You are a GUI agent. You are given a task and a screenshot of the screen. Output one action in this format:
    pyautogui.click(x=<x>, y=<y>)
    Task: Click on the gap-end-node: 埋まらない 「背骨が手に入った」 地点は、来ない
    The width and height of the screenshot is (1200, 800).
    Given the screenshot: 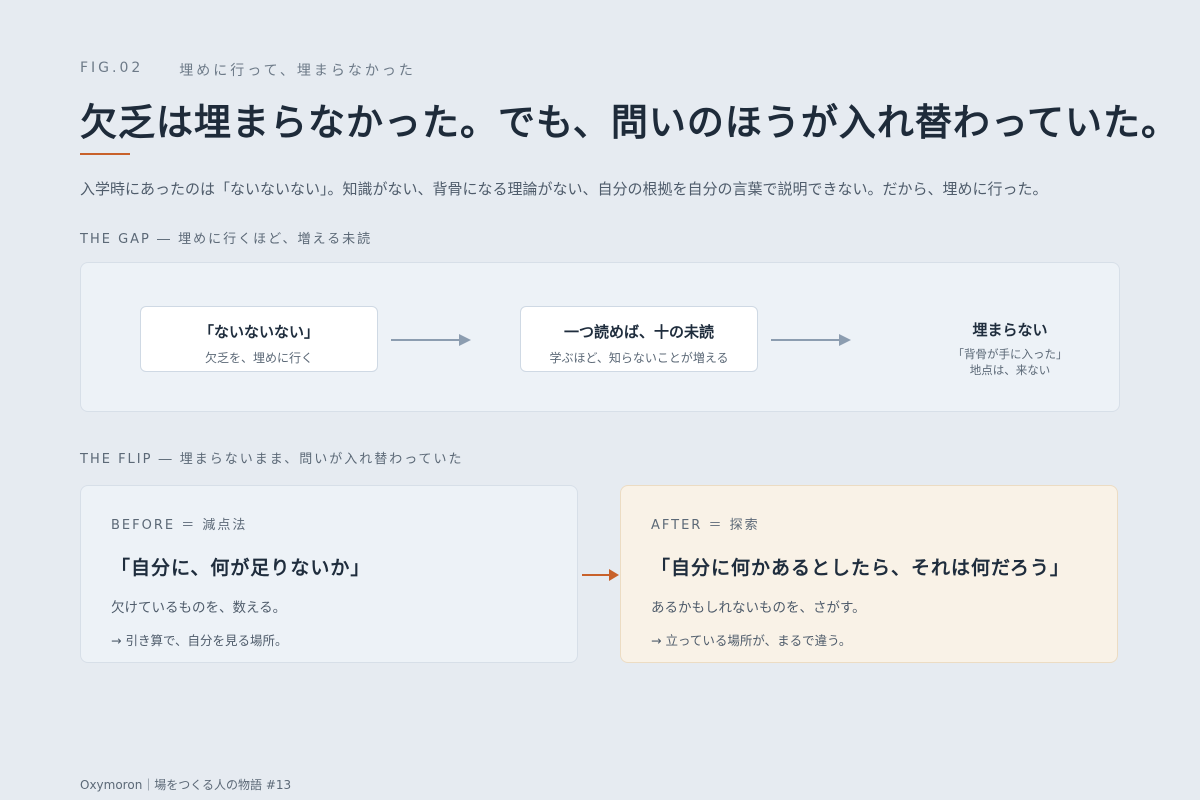 What is the action you would take?
    pyautogui.click(x=1010, y=348)
    